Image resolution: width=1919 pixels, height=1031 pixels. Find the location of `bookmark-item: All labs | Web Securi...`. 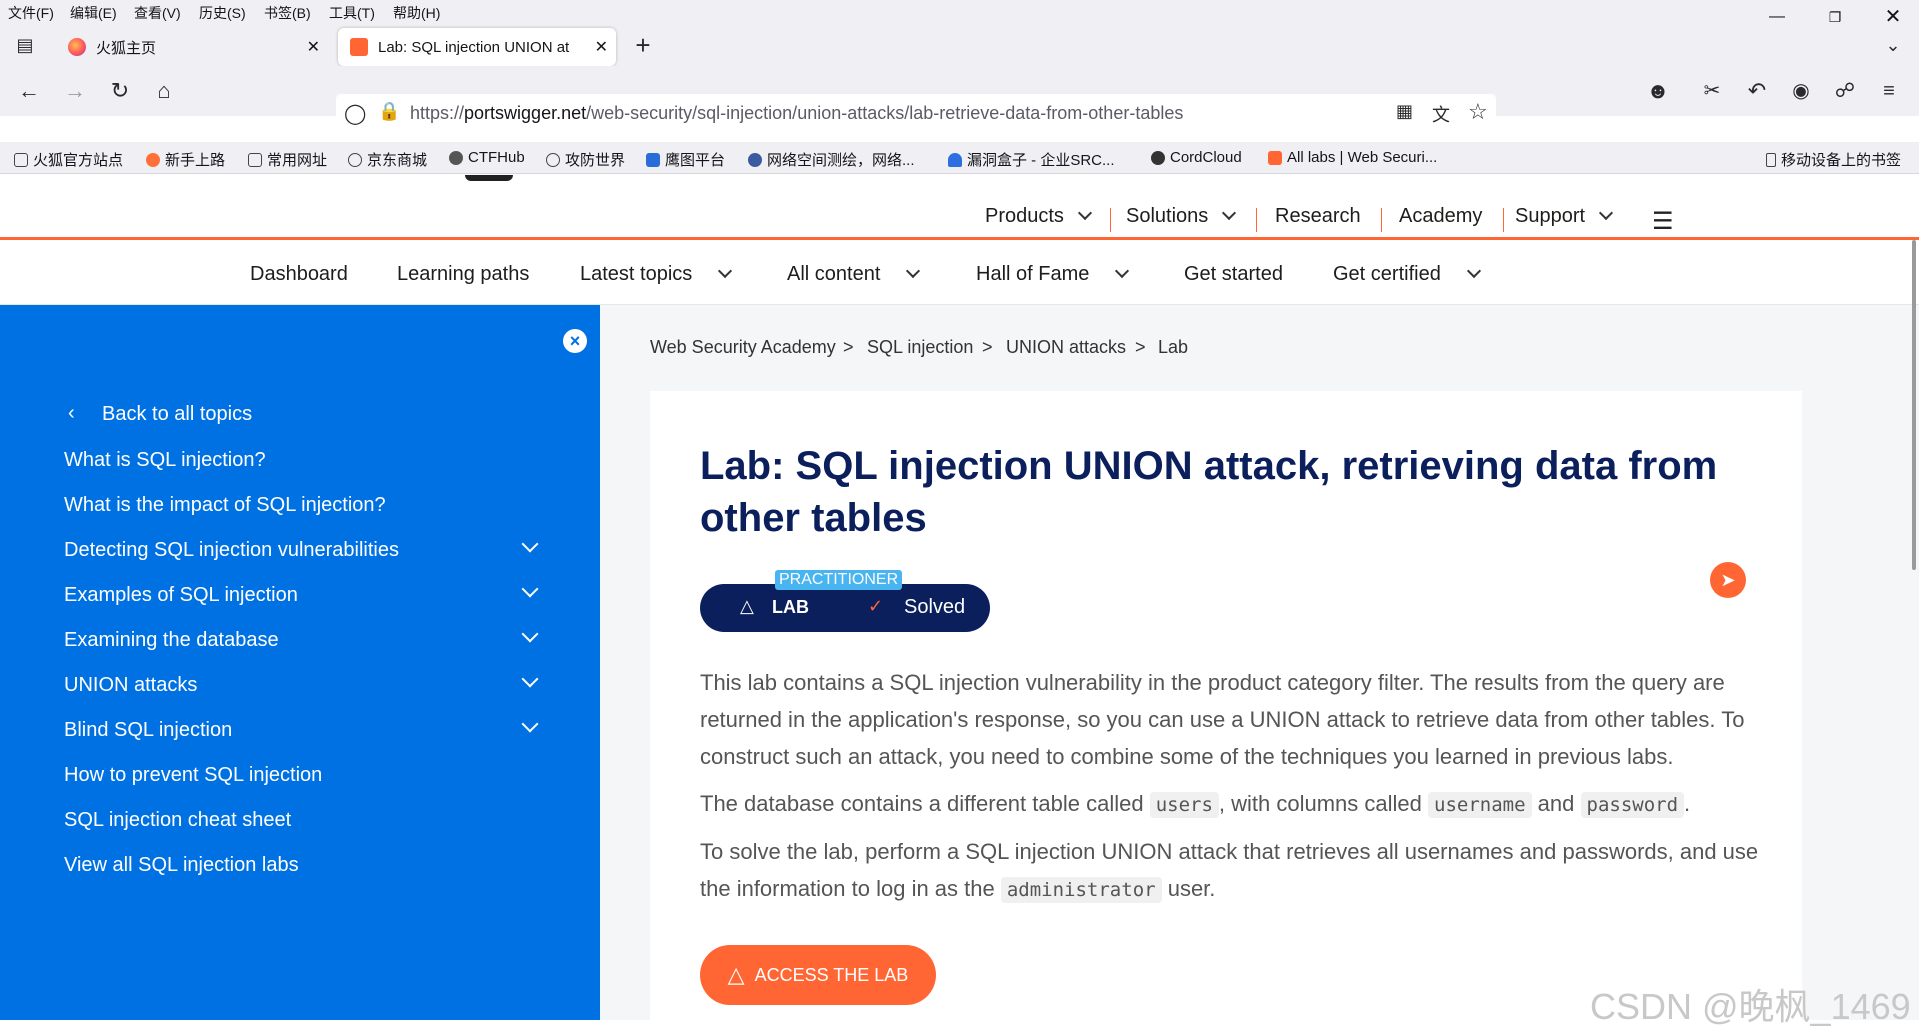

bookmark-item: All labs | Web Securi... is located at coordinates (1352, 157).